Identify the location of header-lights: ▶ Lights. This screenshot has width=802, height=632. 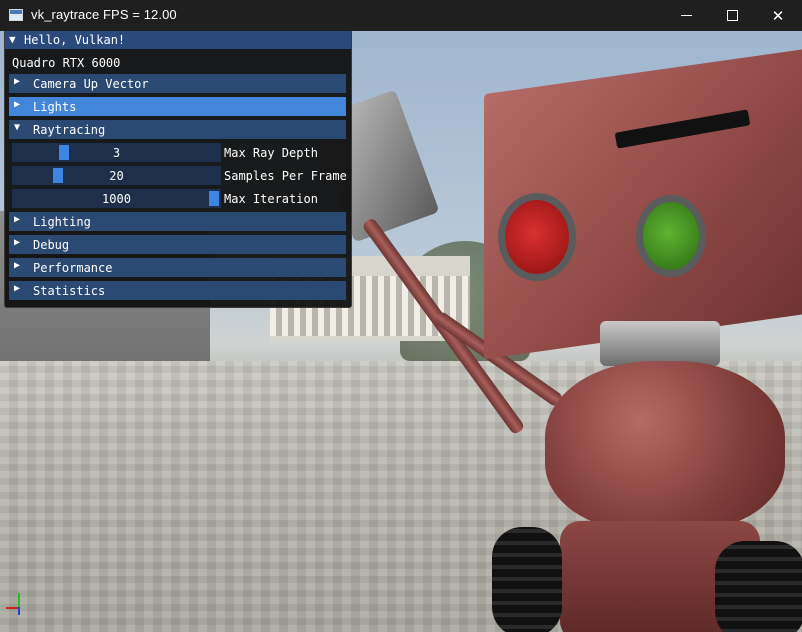
(177, 106).